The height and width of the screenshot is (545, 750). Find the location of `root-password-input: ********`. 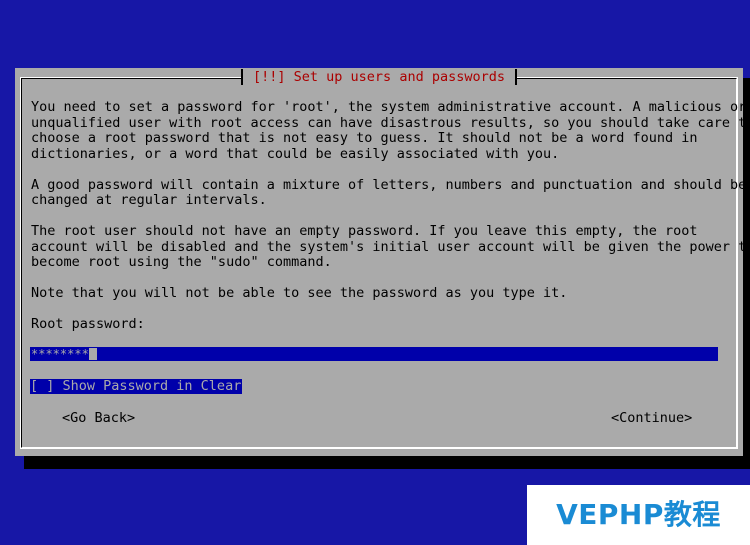

root-password-input: ******** is located at coordinates (374, 354).